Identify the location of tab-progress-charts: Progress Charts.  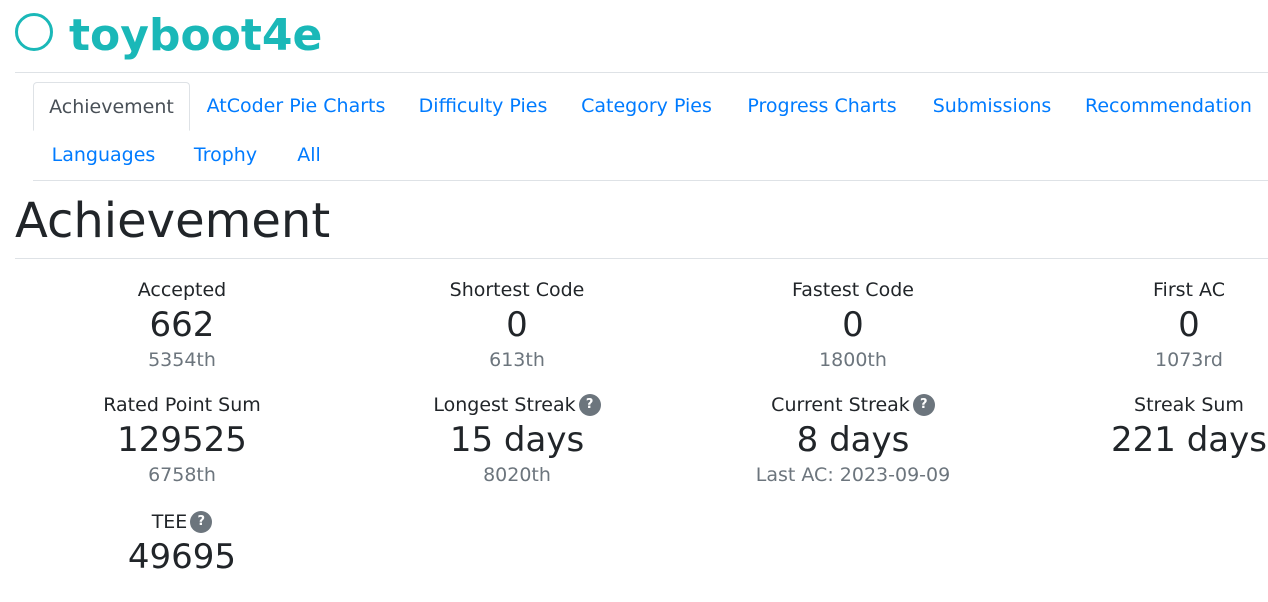
(822, 106).